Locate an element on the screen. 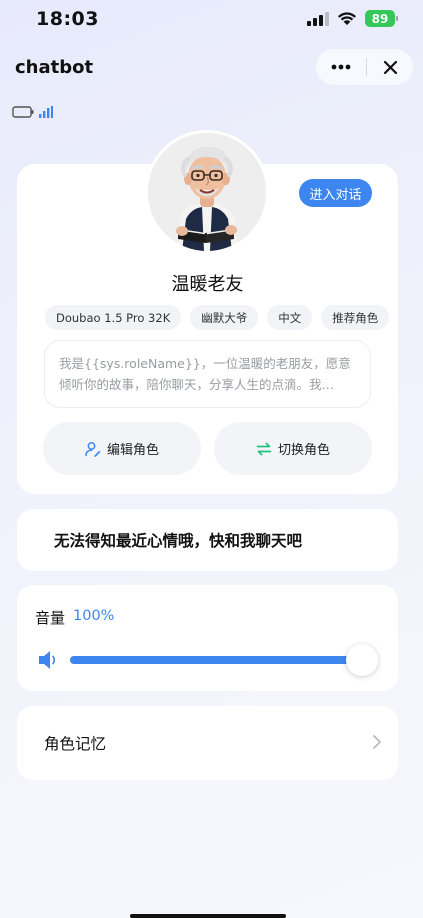  volume-slider is located at coordinates (215, 660).